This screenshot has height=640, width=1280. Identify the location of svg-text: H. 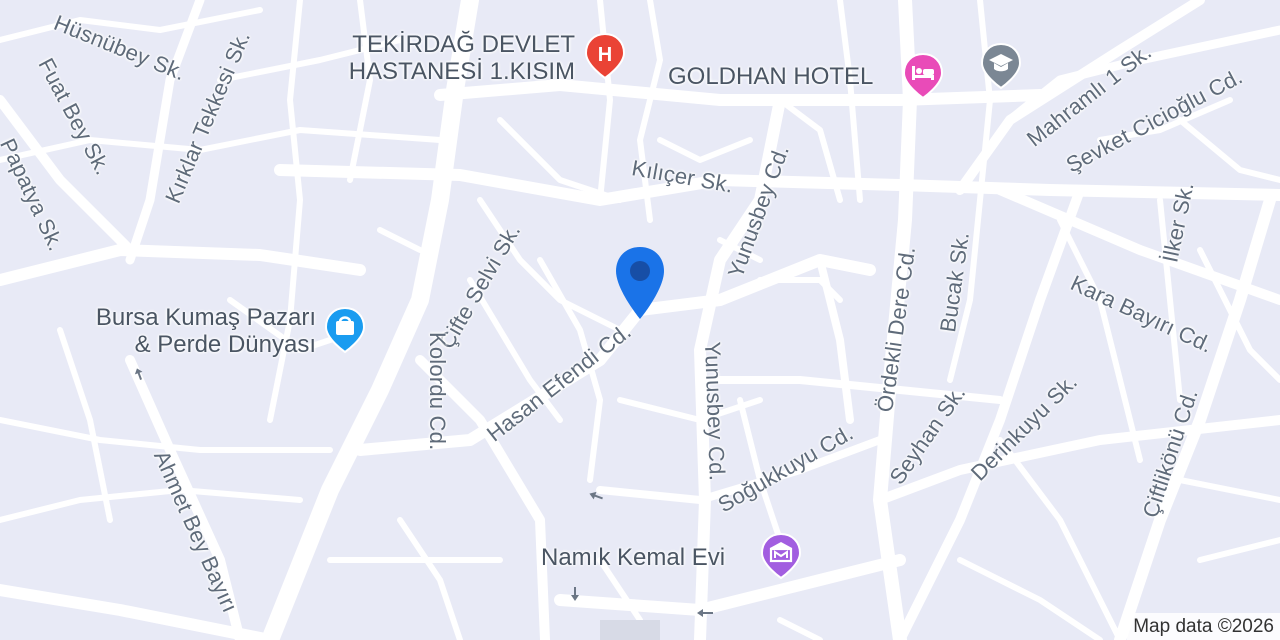
(605, 55).